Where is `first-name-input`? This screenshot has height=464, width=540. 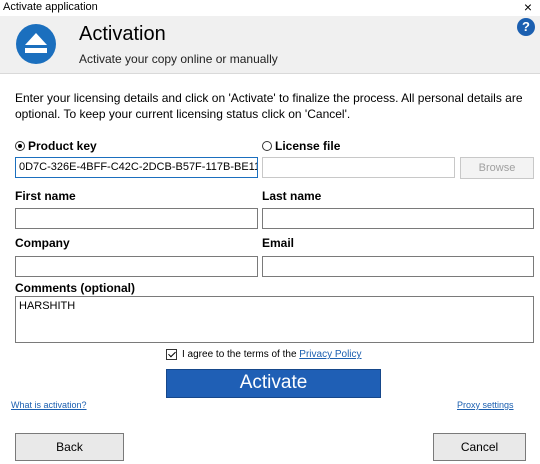
first-name-input is located at coordinates (136, 218).